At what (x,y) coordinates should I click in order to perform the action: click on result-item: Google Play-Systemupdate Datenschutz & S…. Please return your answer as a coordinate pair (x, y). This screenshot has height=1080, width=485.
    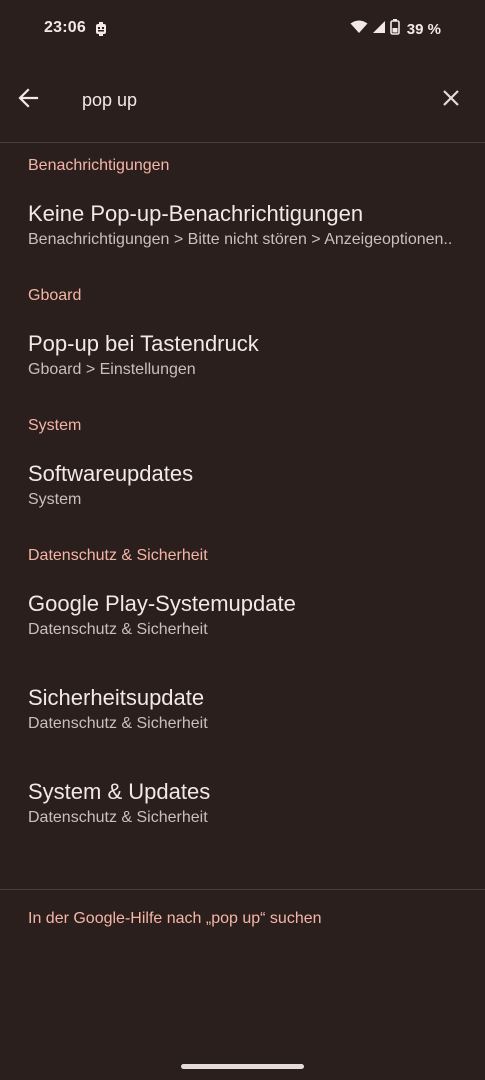
    Looking at the image, I should click on (242, 615).